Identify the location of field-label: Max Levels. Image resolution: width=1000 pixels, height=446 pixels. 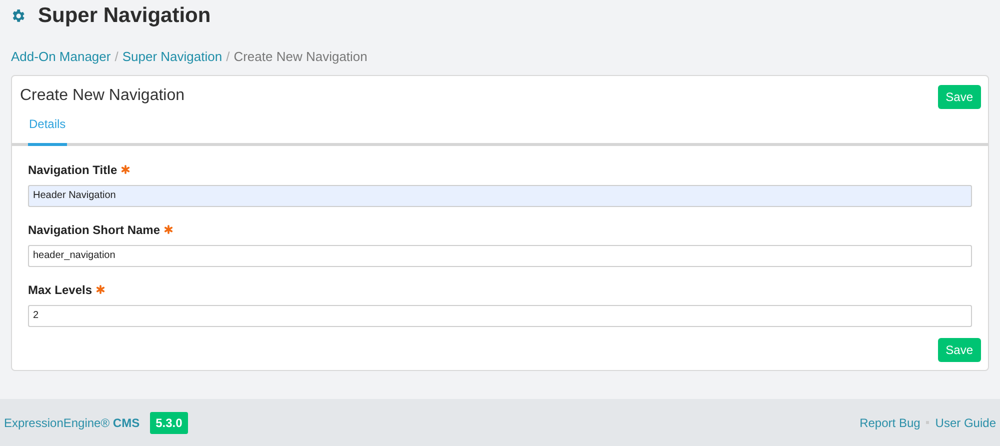
(60, 290).